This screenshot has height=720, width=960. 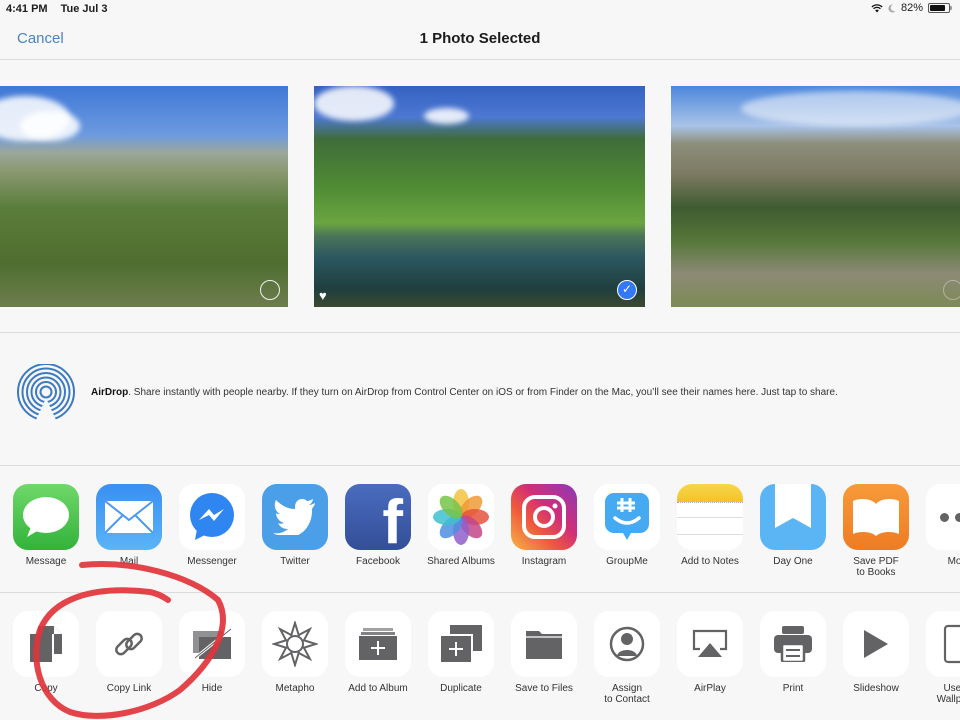 I want to click on action-airplay: AirPlay, so click(x=710, y=652).